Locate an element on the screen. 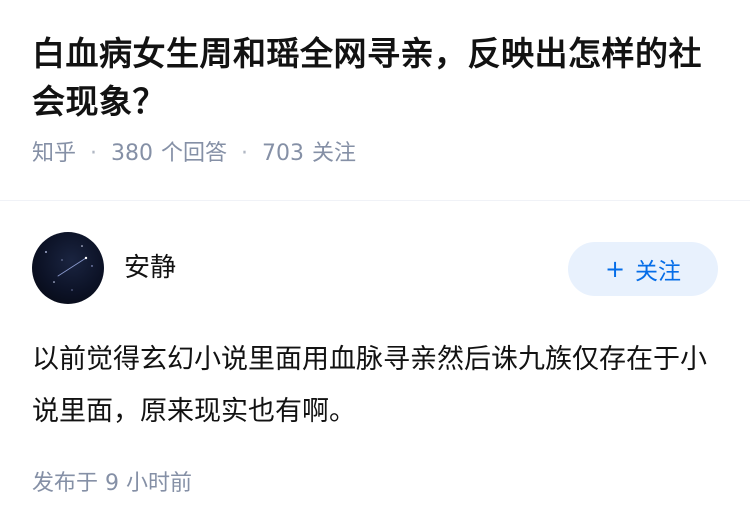  answers-label: 个回答 is located at coordinates (194, 154).